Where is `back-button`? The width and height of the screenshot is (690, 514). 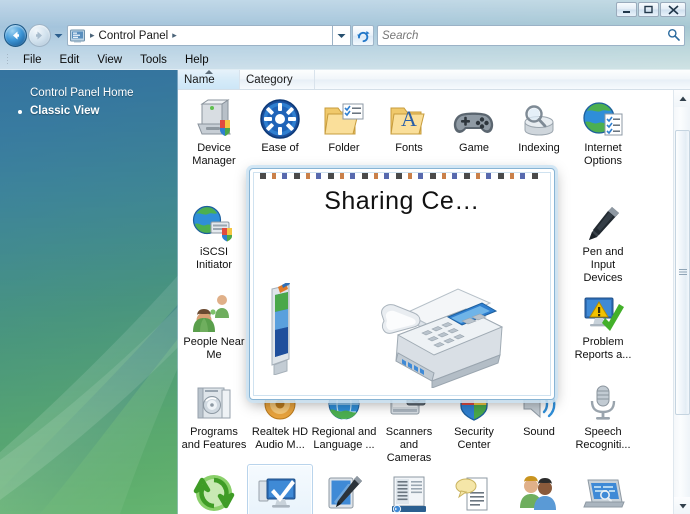
back-button is located at coordinates (15, 35).